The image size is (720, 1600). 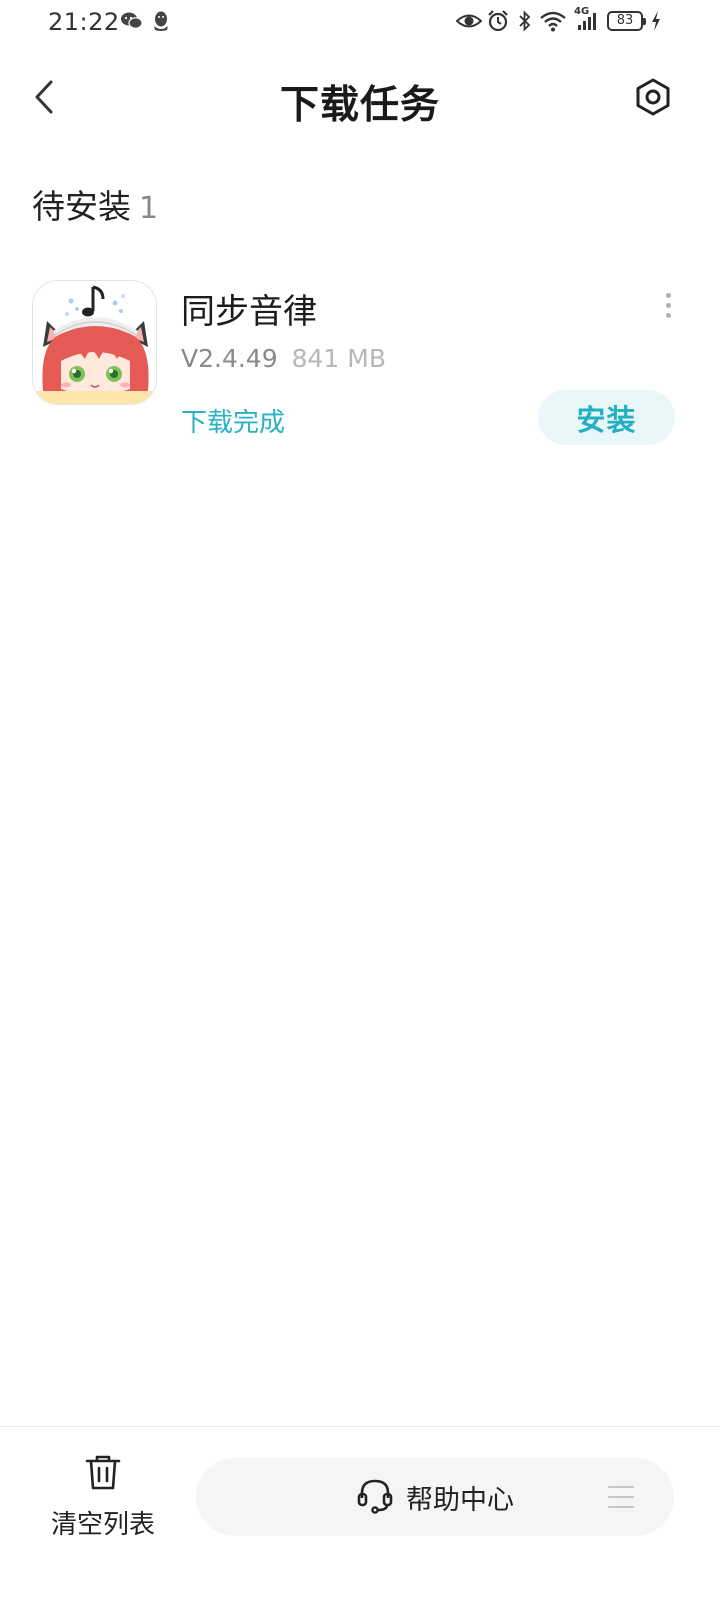 I want to click on header: 下载任务, so click(x=360, y=99).